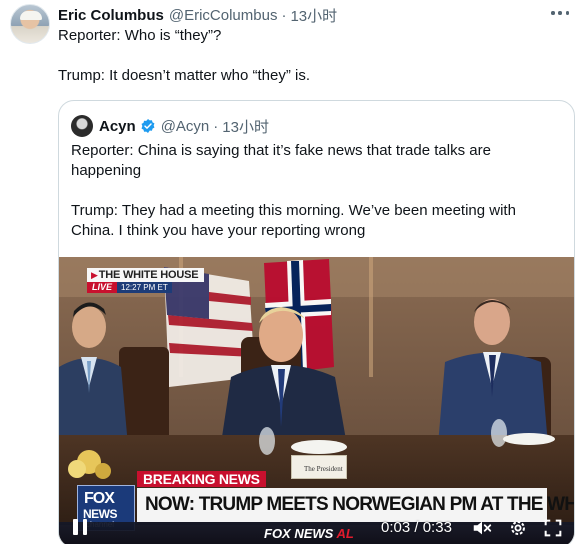 This screenshot has height=544, width=581. What do you see at coordinates (345, 533) in the screenshot?
I see `ticker-suffix: AL` at bounding box center [345, 533].